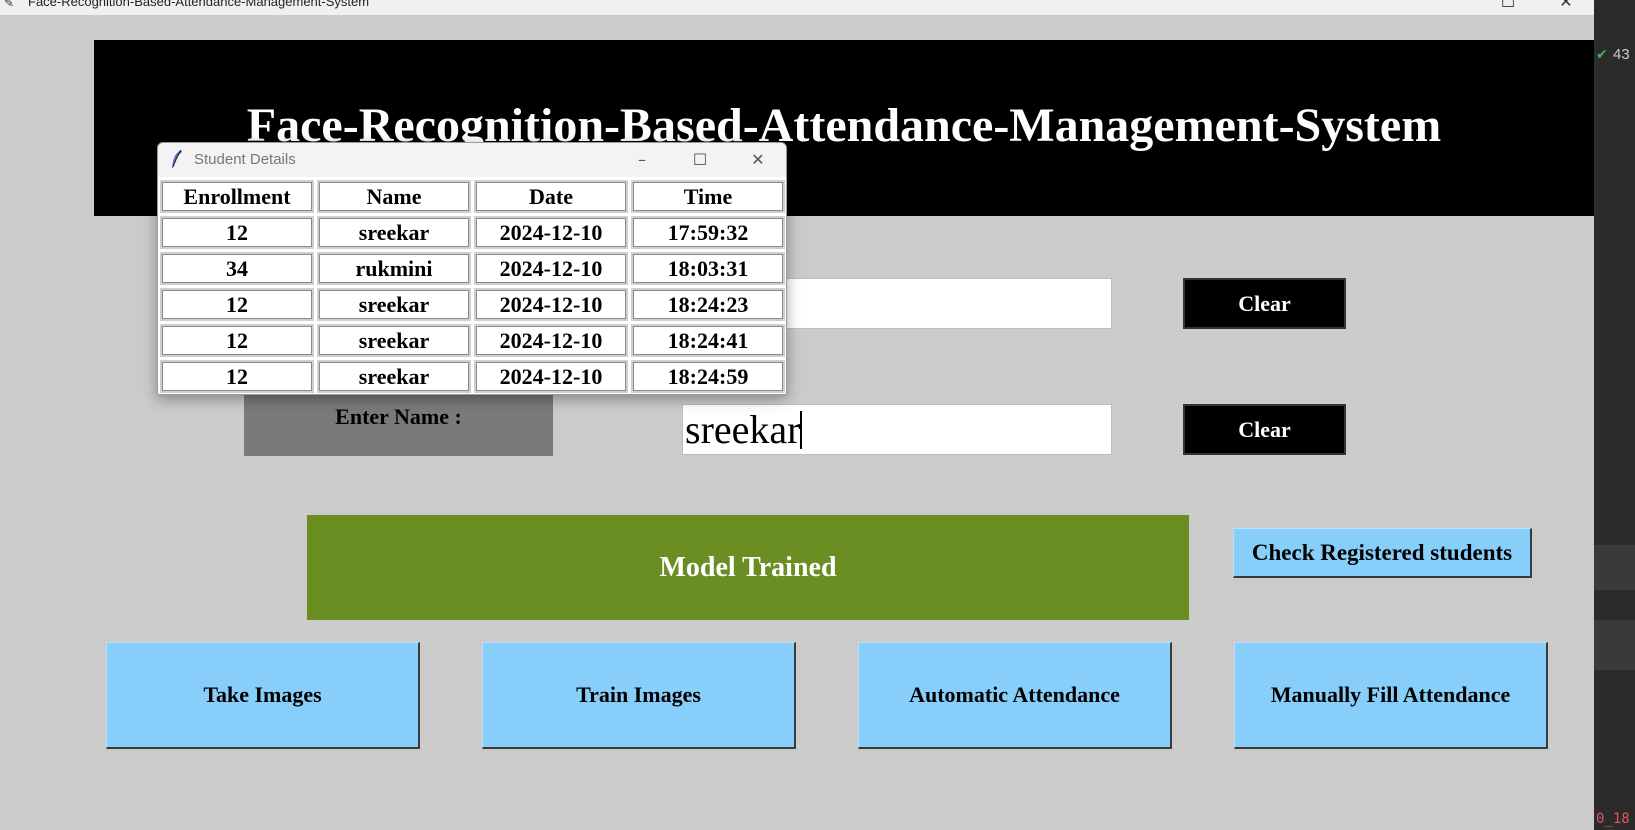  Describe the element at coordinates (1621, 54) in the screenshot. I see `background-count: 43` at that location.